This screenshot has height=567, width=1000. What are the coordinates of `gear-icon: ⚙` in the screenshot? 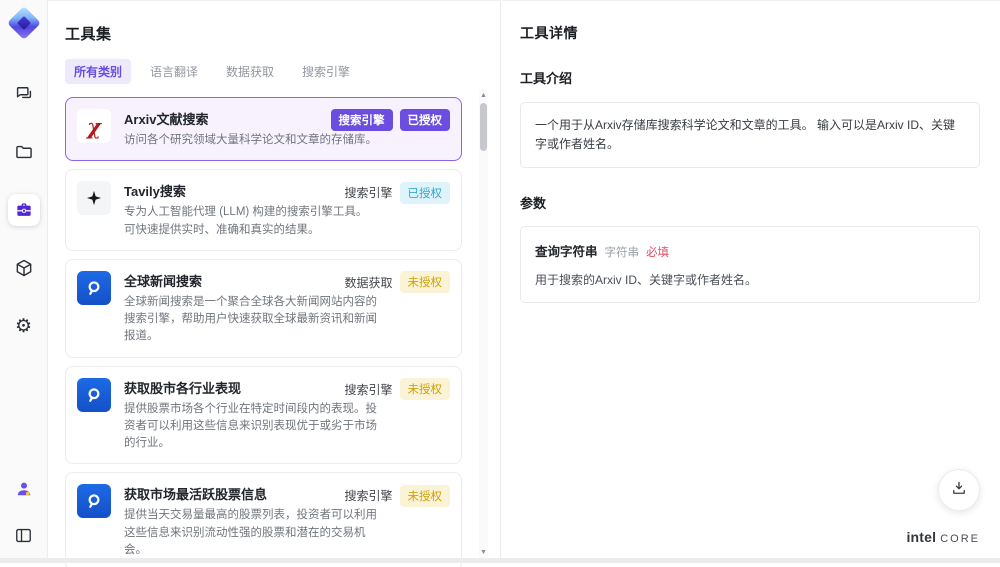 It's located at (23, 326).